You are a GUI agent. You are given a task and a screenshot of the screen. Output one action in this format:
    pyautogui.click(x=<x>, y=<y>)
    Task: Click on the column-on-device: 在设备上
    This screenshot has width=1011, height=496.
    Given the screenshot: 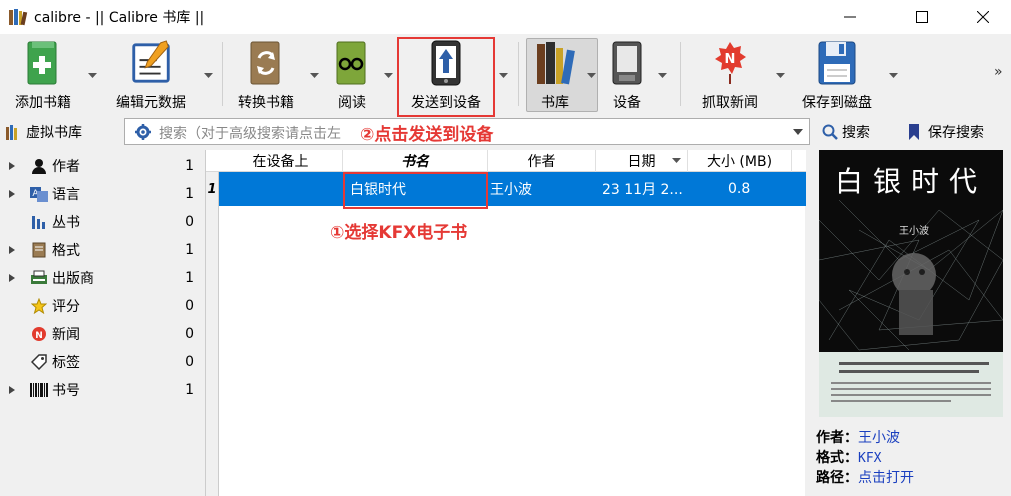 What is the action you would take?
    pyautogui.click(x=281, y=161)
    